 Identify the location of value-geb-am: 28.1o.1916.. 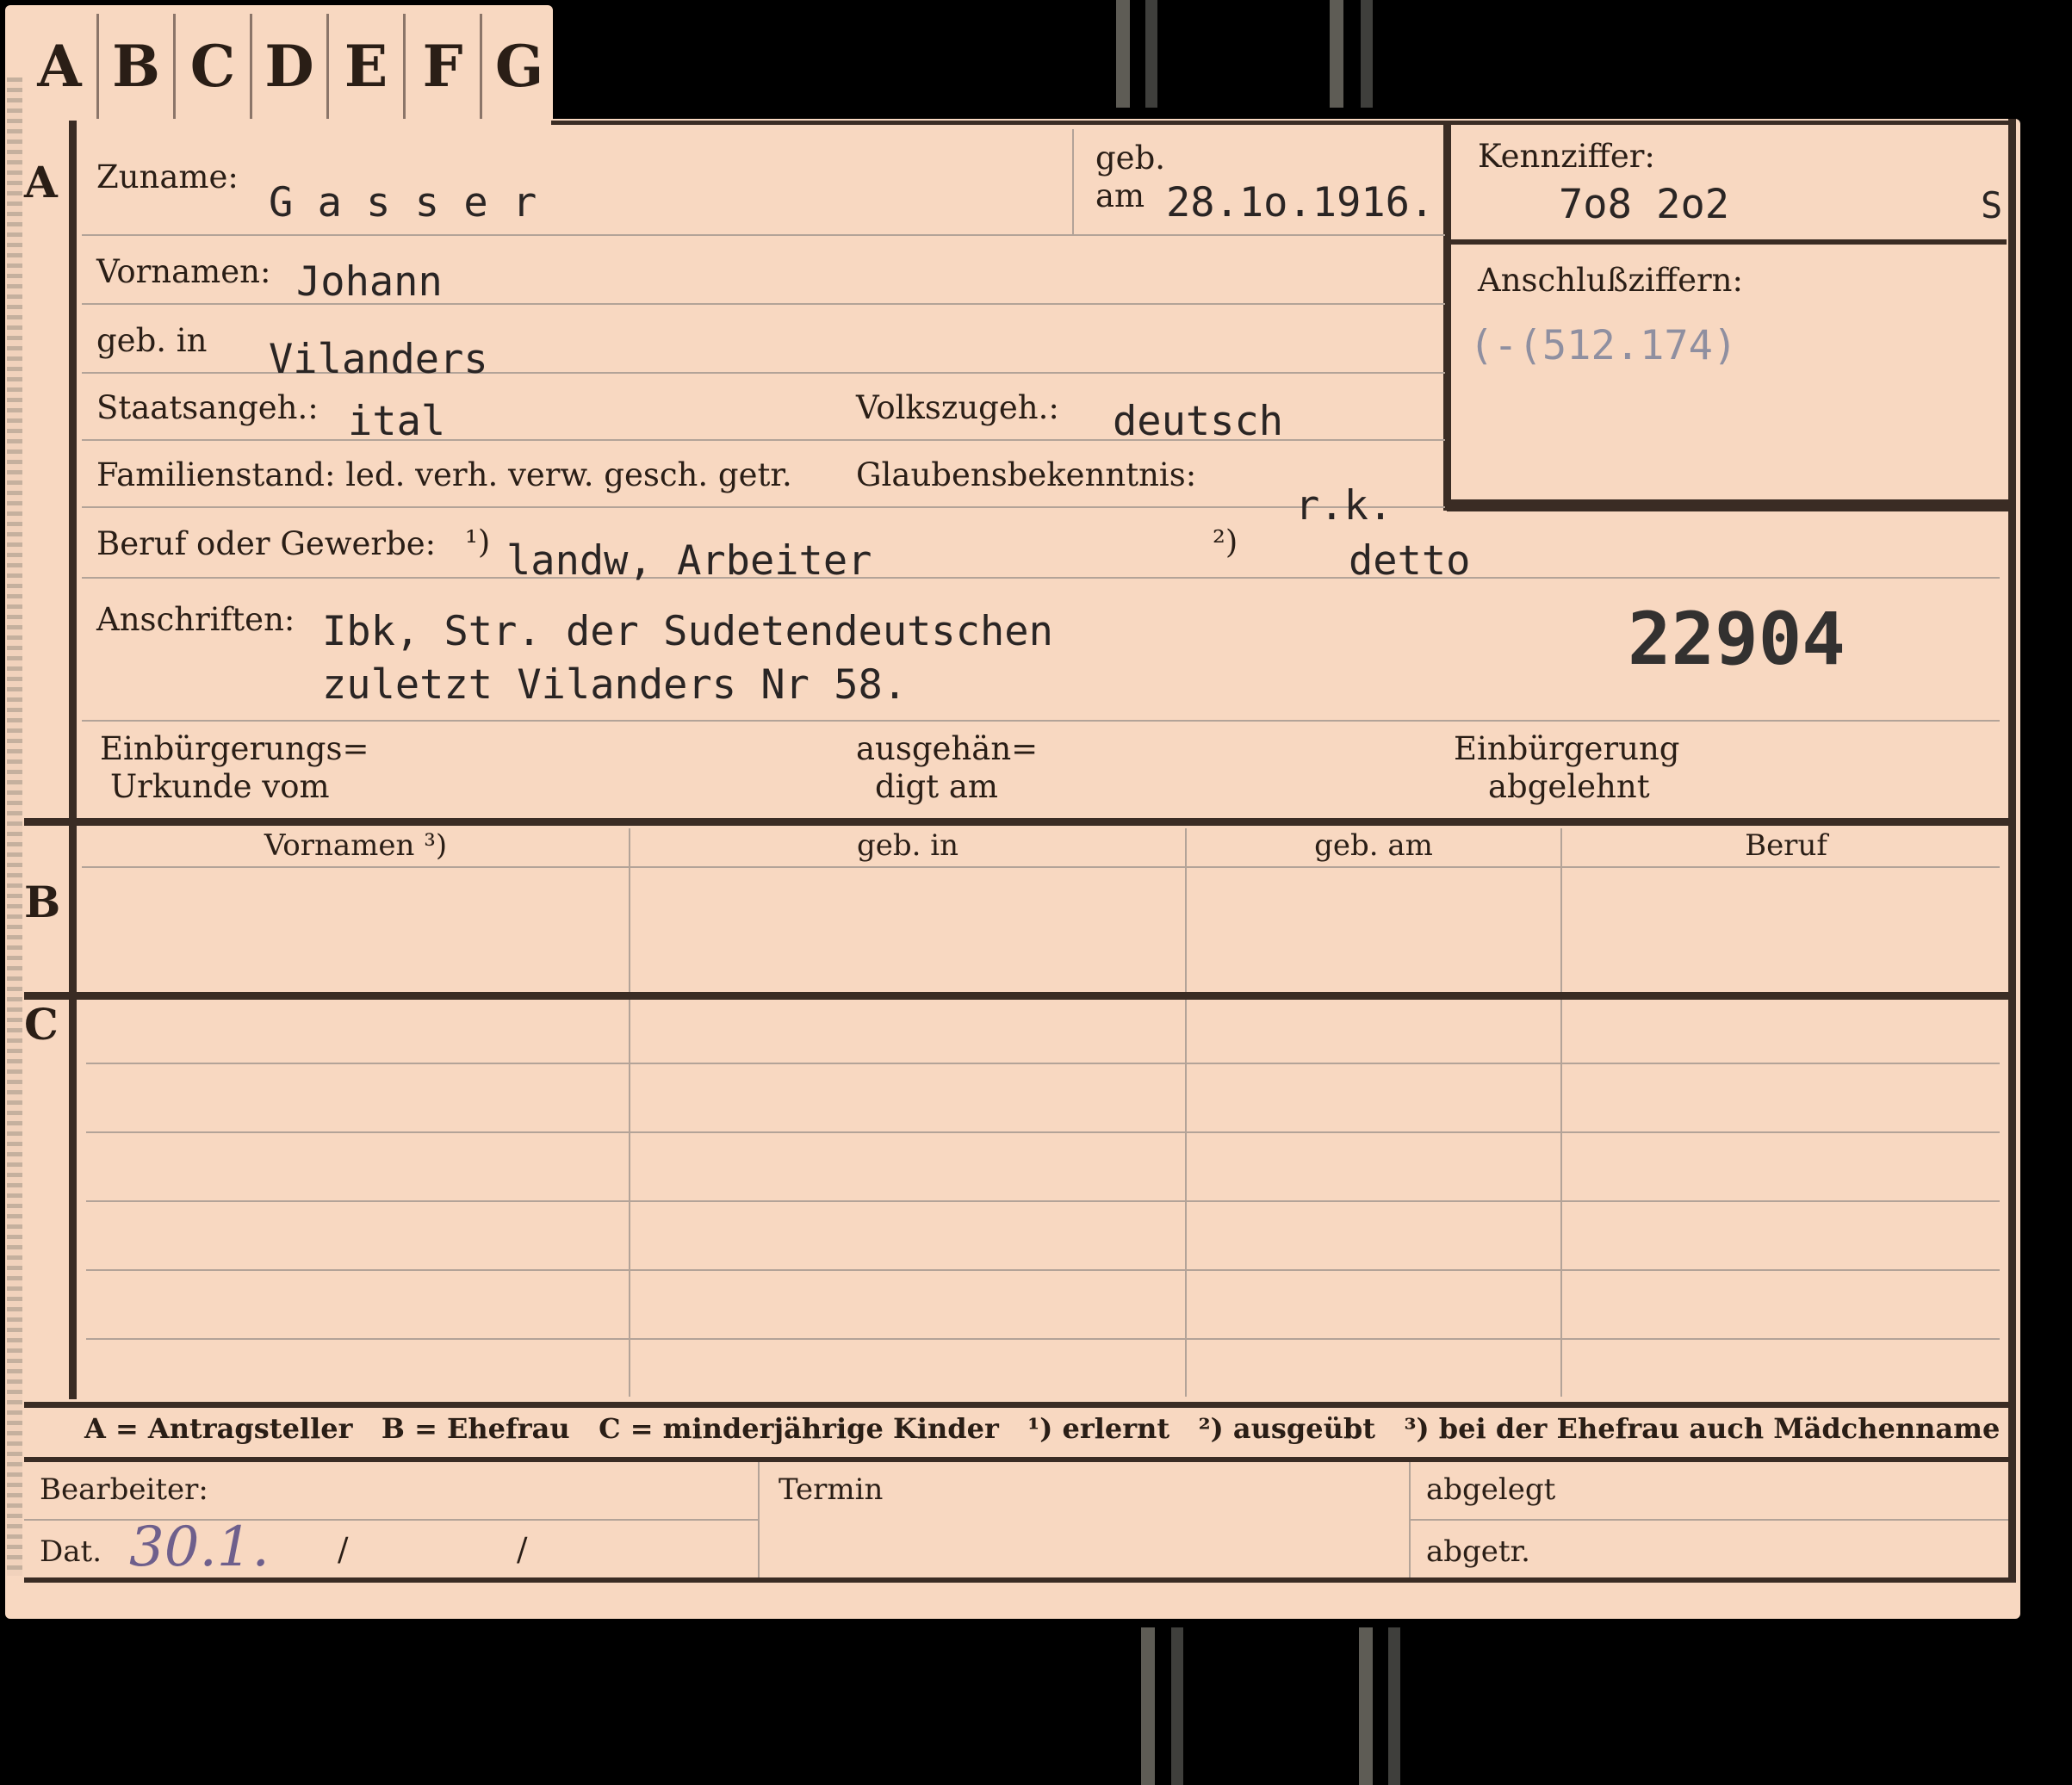
(1300, 202).